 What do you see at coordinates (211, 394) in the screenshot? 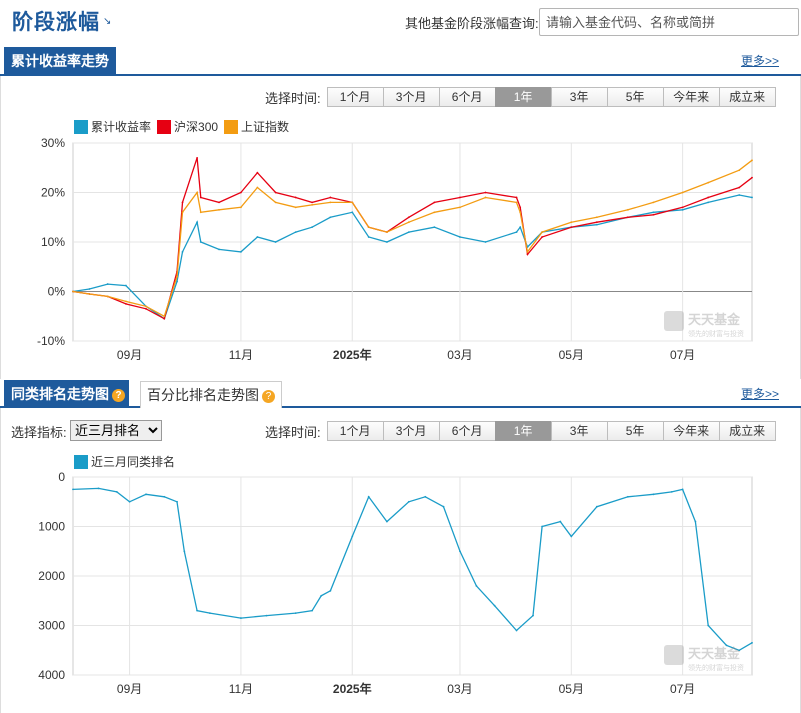
I see `tab-percent-rank-trend: 百分比排名走势图?` at bounding box center [211, 394].